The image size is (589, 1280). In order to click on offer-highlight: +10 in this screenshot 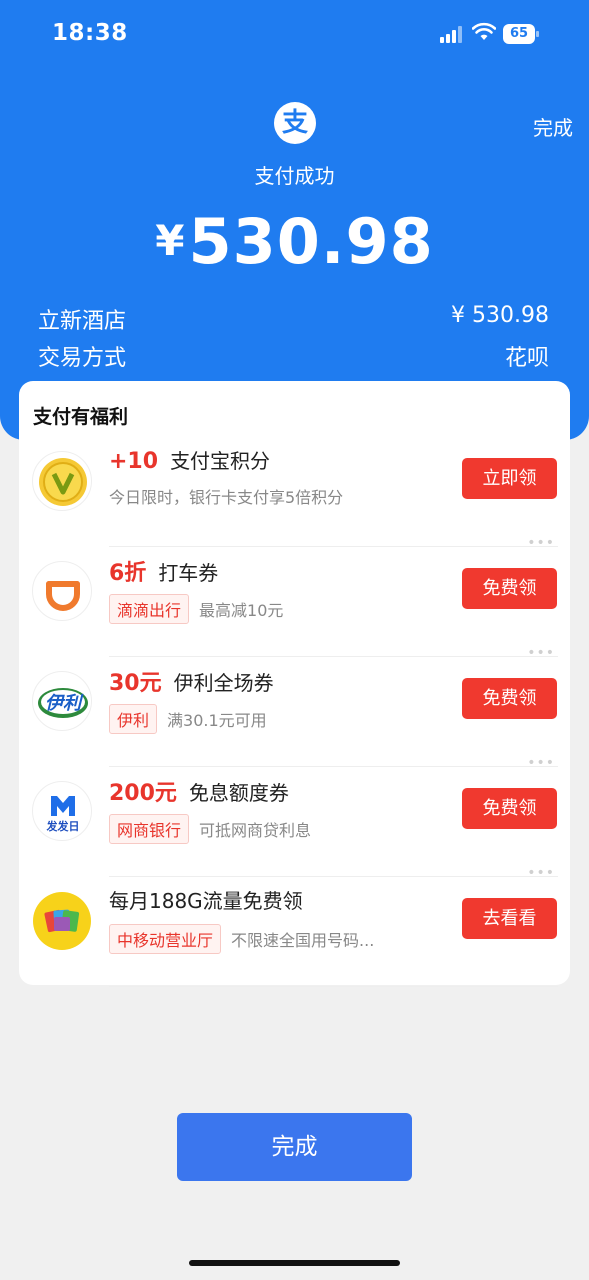, I will do `click(134, 461)`.